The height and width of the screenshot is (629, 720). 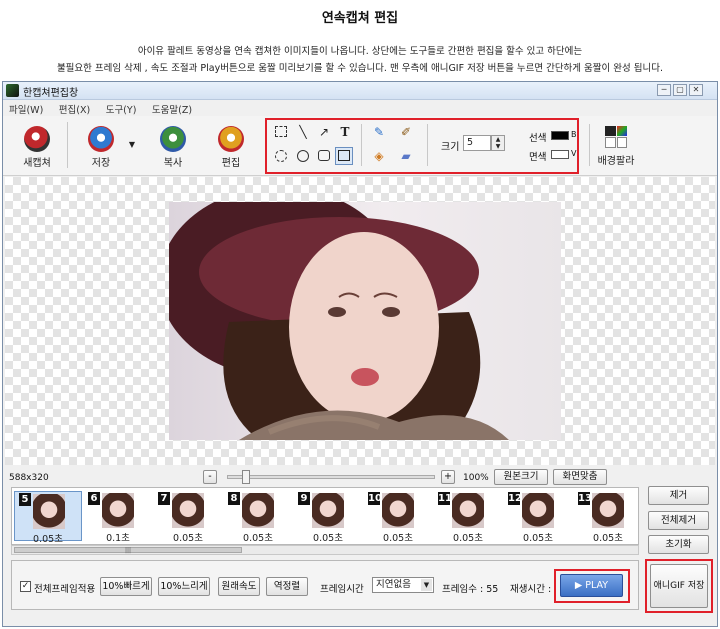 What do you see at coordinates (406, 132) in the screenshot?
I see `brush-icon: ✐` at bounding box center [406, 132].